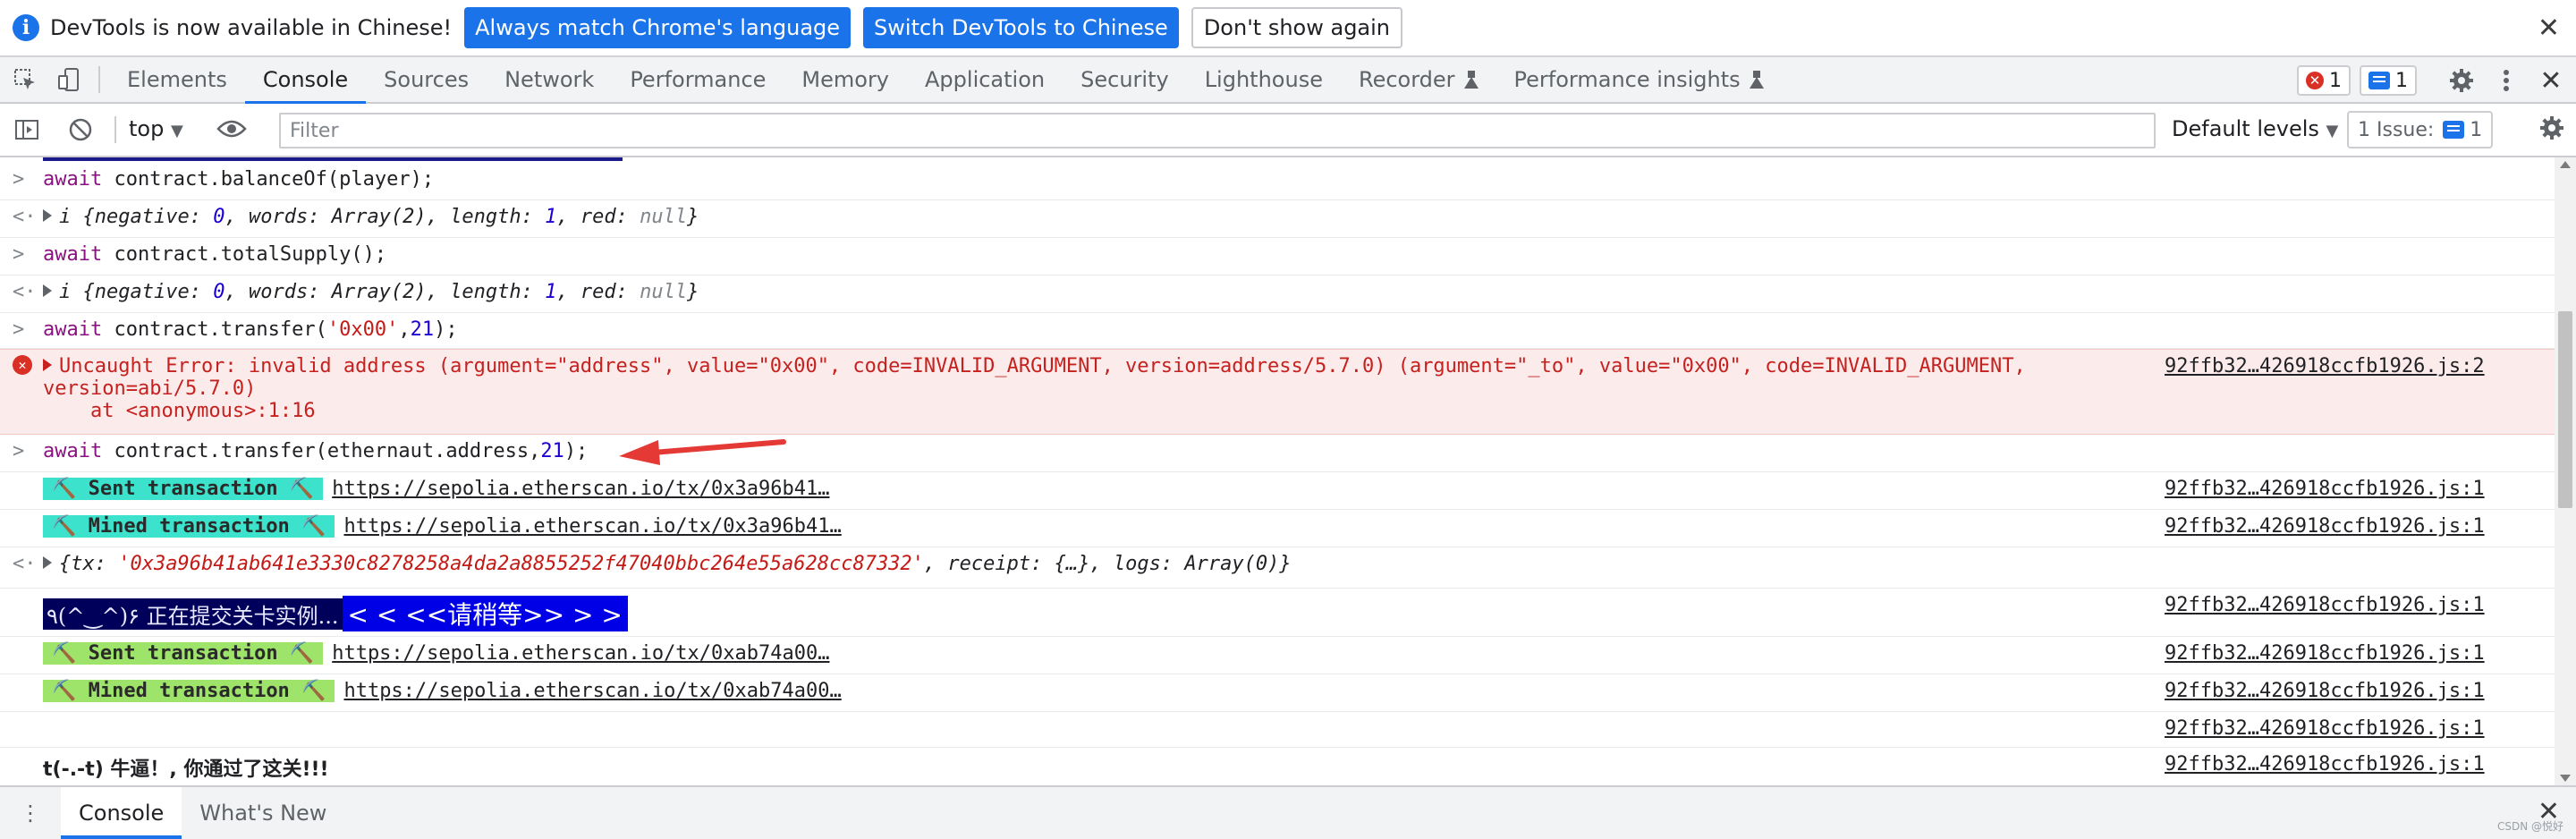 This screenshot has width=2576, height=839. Describe the element at coordinates (2529, 826) in the screenshot. I see `watermark-text: CSDN @悦好` at that location.